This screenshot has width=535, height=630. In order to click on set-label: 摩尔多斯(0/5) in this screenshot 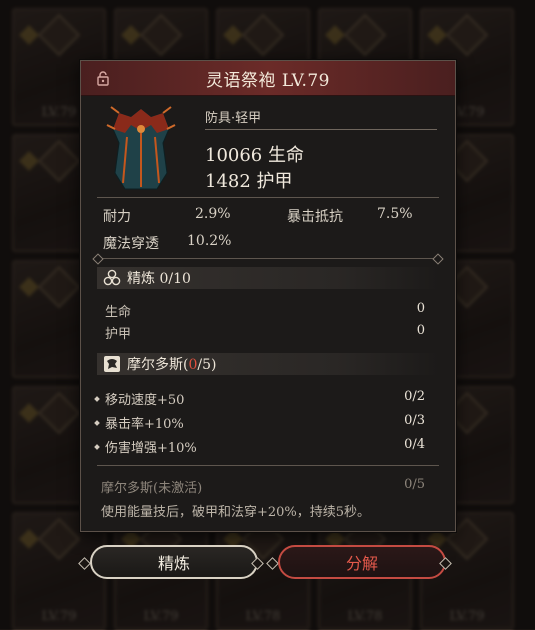, I will do `click(171, 364)`.